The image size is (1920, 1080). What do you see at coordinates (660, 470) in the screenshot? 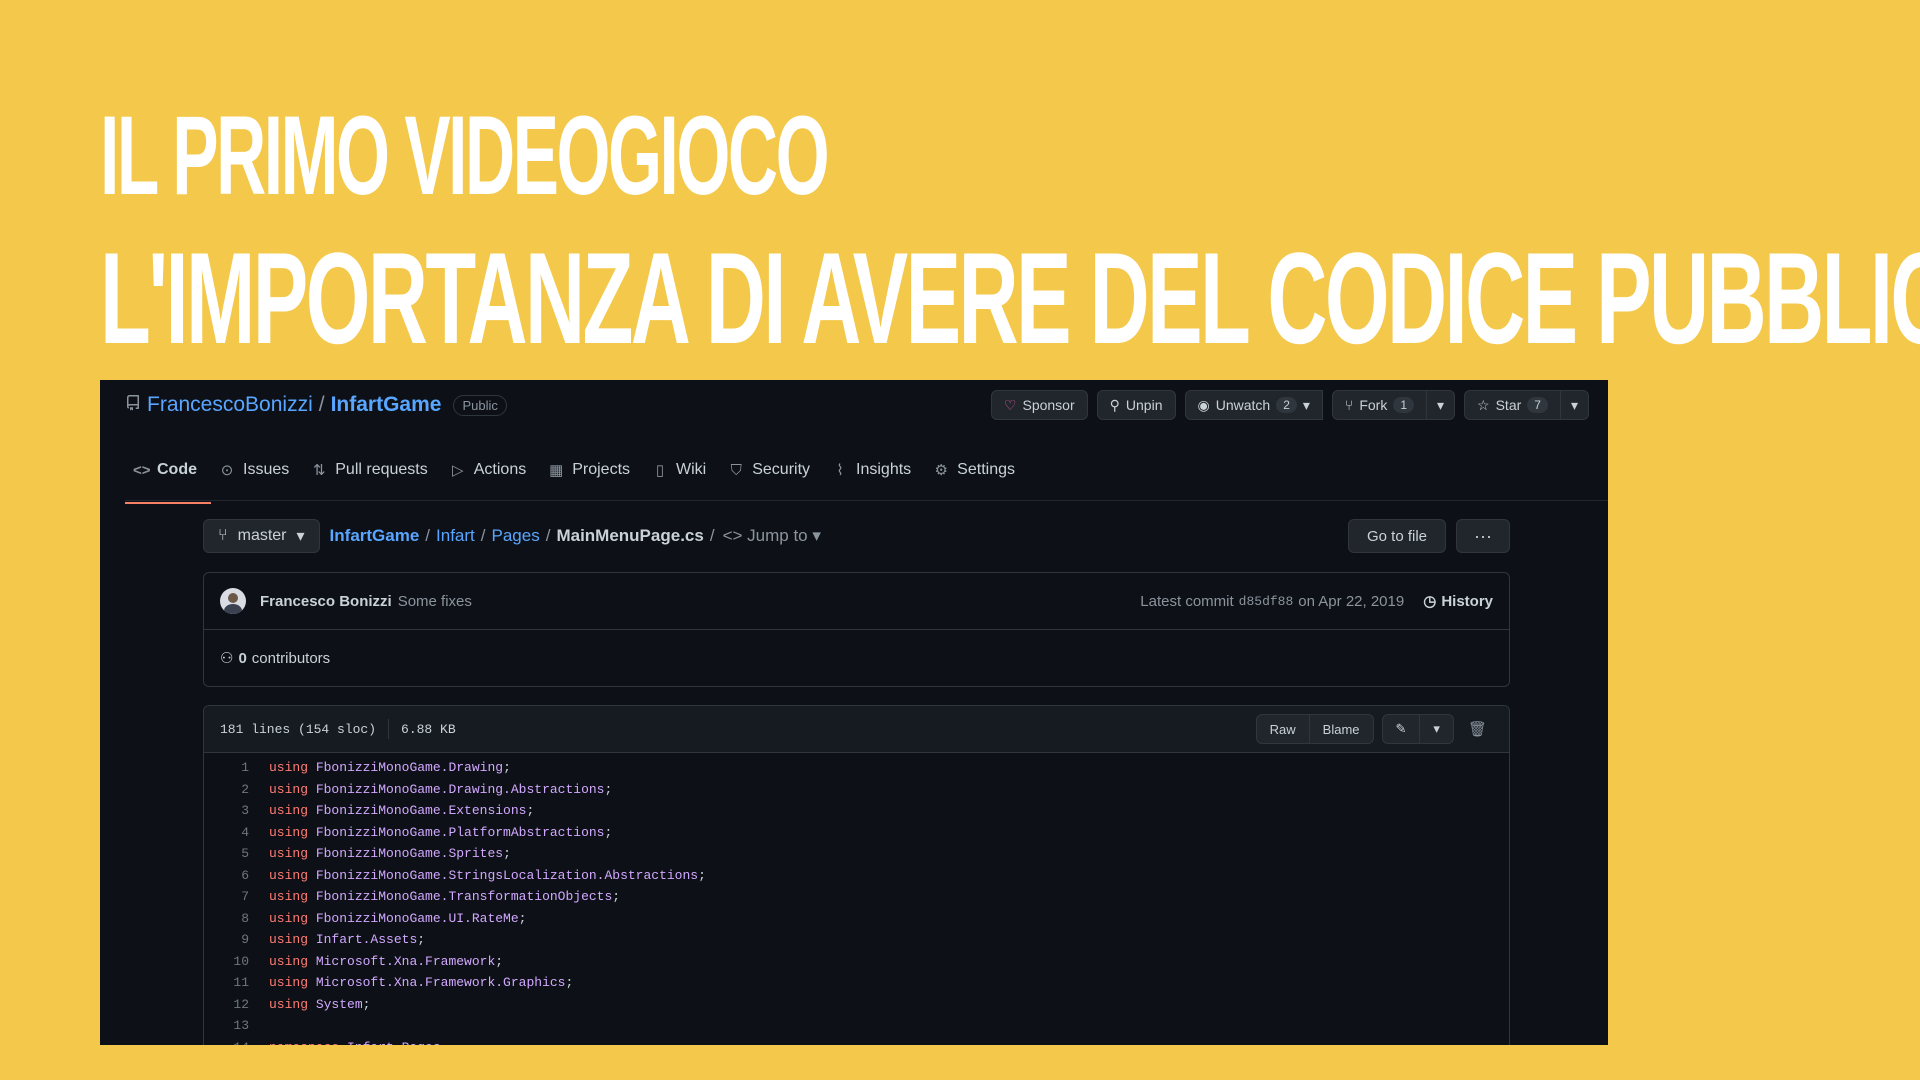
I see `book-icon: ▯` at bounding box center [660, 470].